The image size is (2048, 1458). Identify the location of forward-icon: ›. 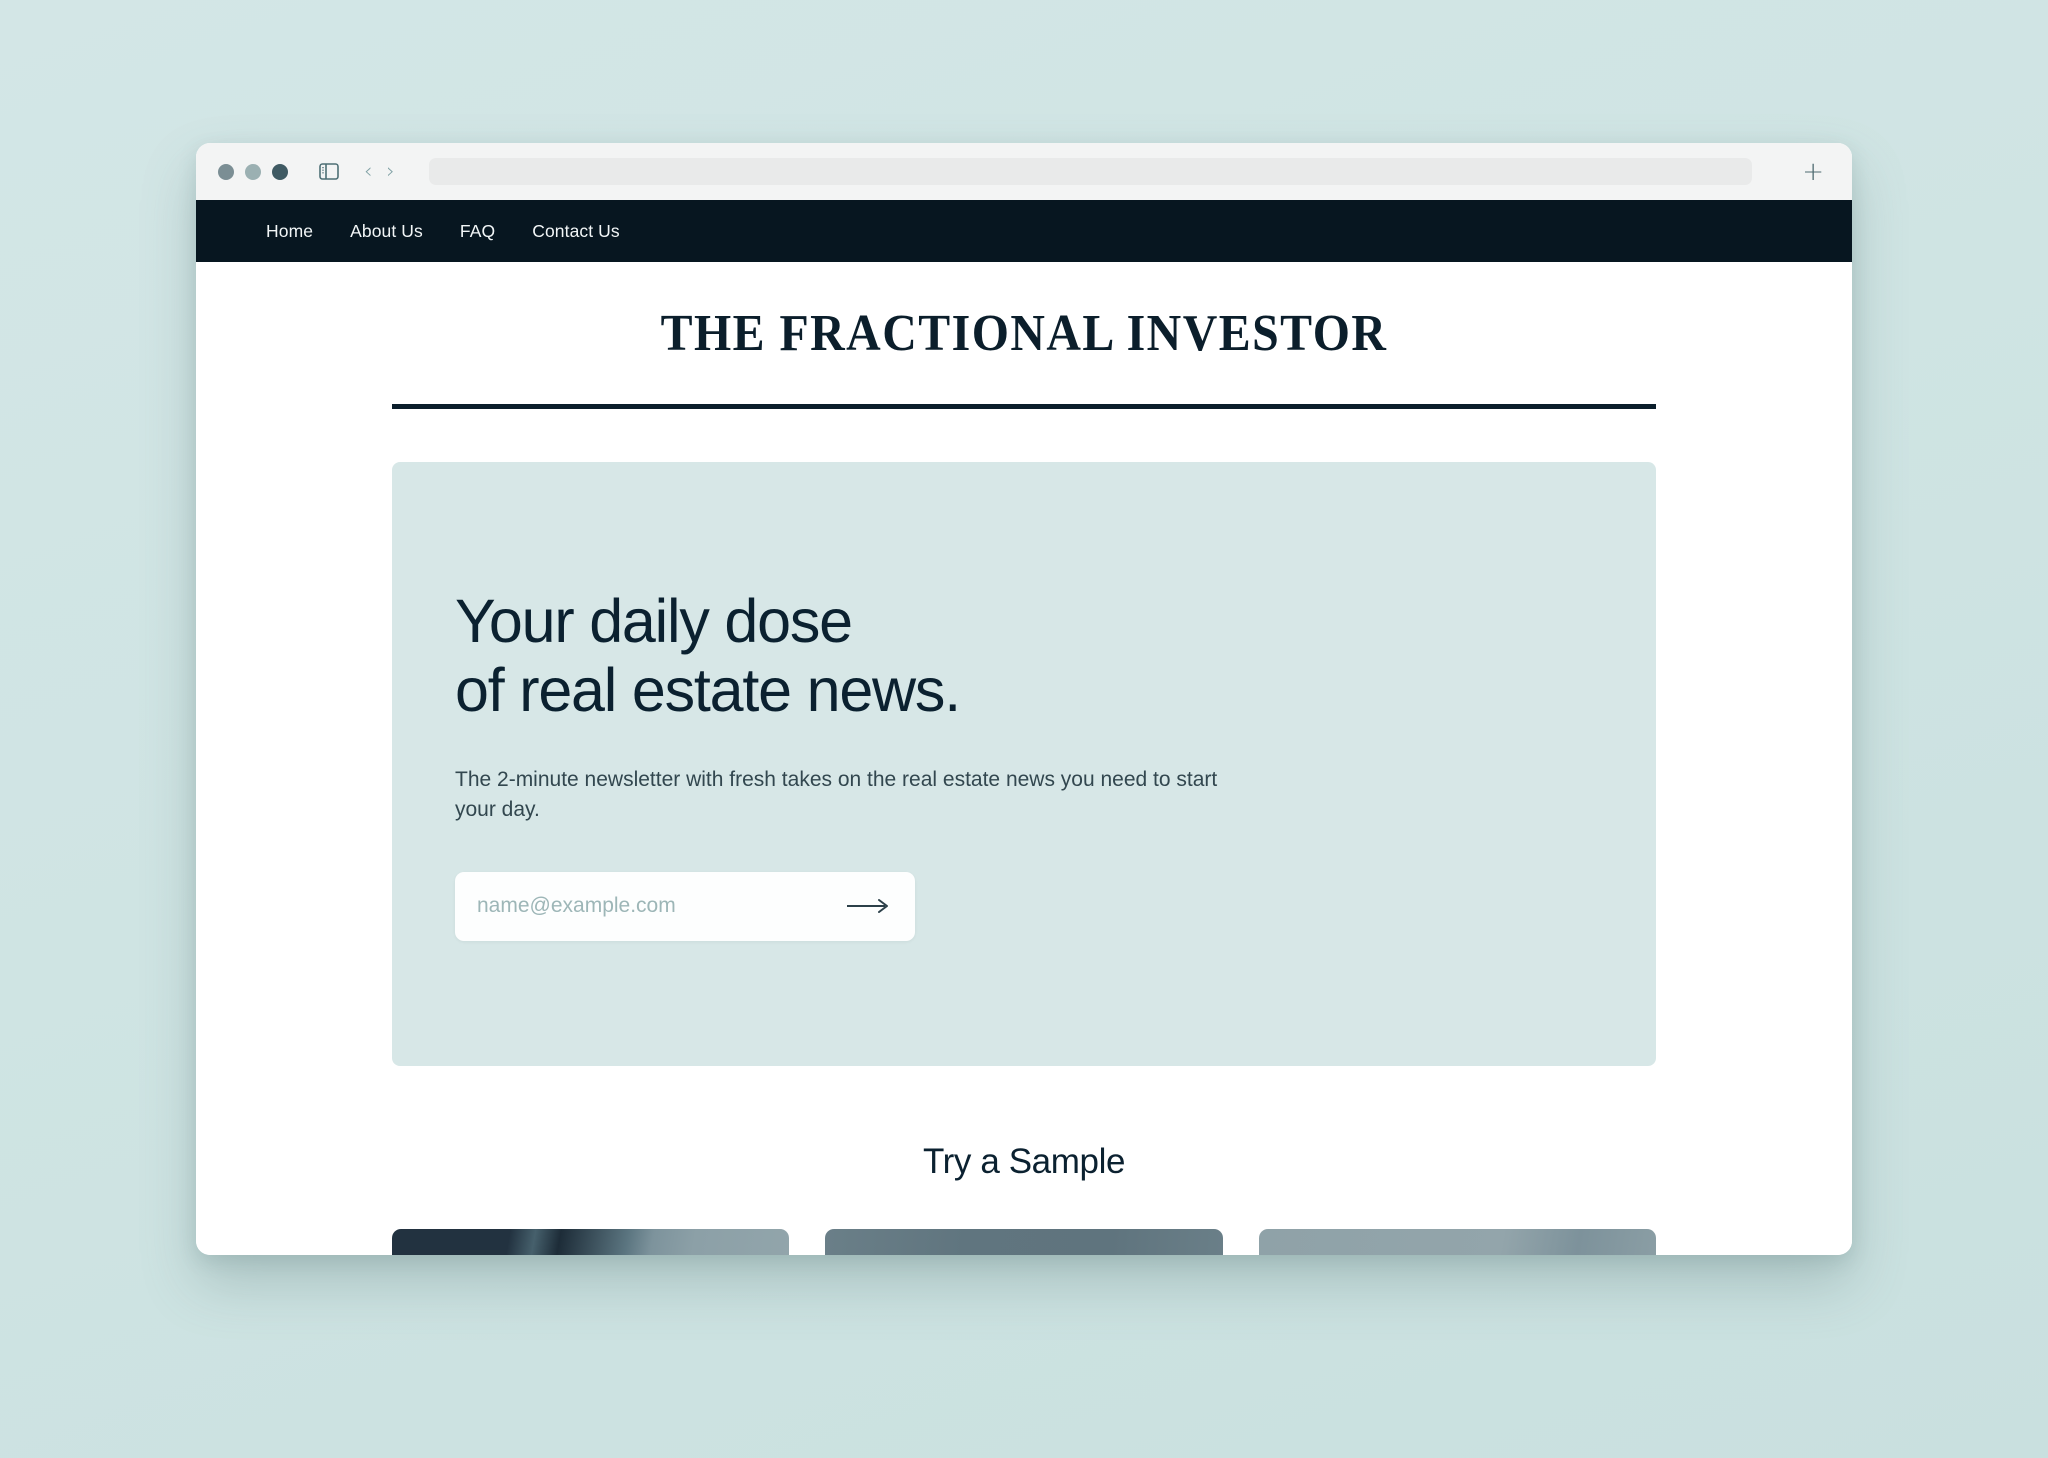
(390, 171).